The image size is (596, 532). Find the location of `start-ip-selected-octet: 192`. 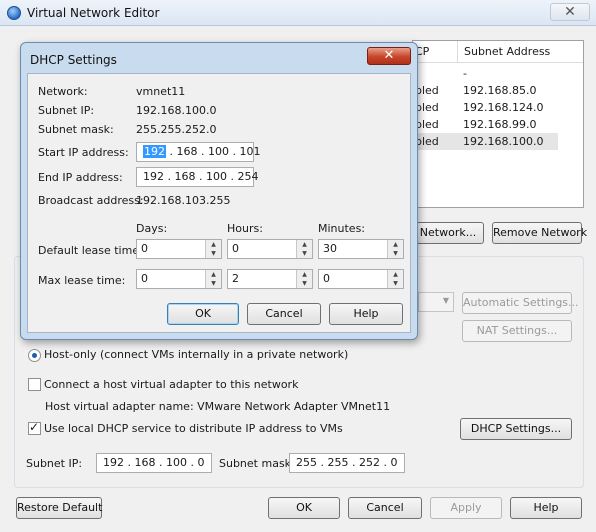

start-ip-selected-octet: 192 is located at coordinates (154, 151).